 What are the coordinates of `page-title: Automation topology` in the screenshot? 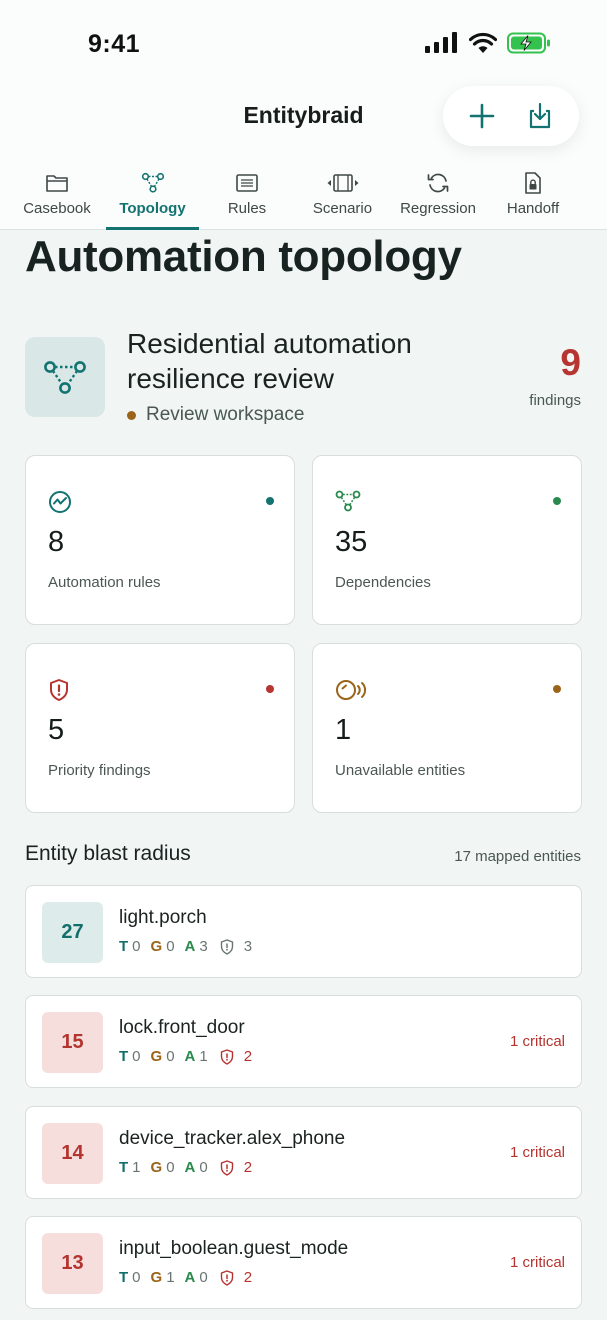 It's located at (243, 256).